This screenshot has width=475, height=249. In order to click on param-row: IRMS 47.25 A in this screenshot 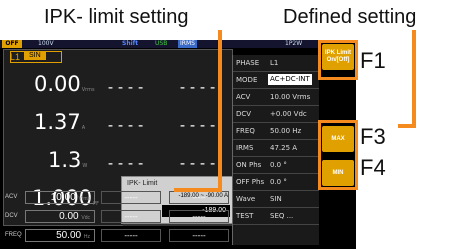, I will do `click(276, 148)`.